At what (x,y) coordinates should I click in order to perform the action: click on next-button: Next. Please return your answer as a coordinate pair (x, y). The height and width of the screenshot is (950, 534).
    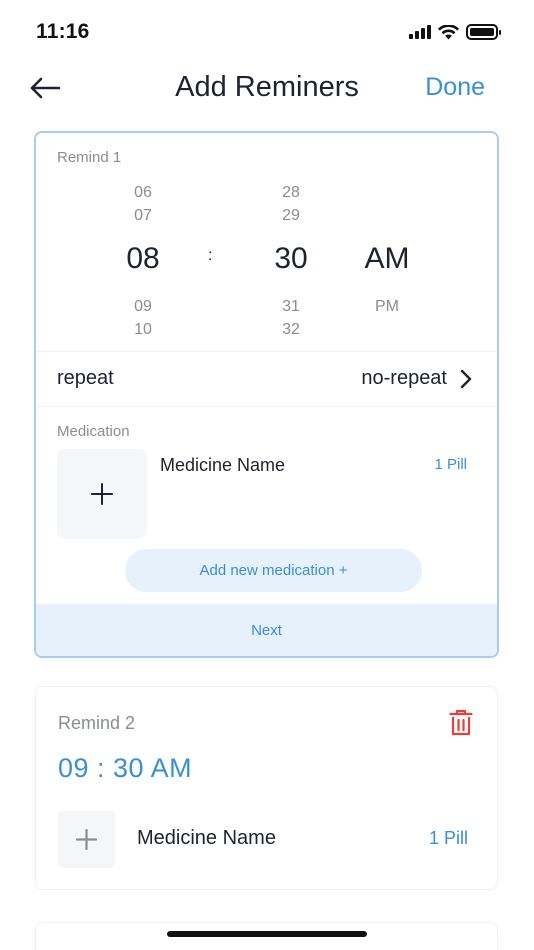
    Looking at the image, I should click on (266, 630).